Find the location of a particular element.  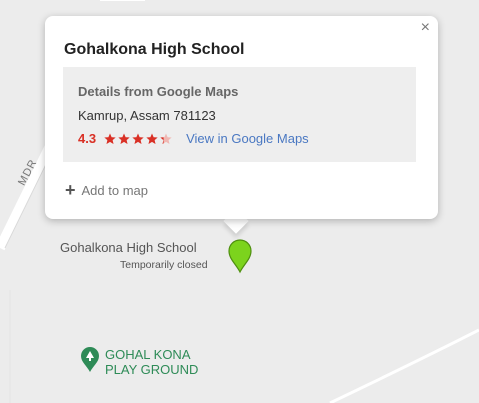

add-to-map-button: + Add to map is located at coordinates (107, 190).